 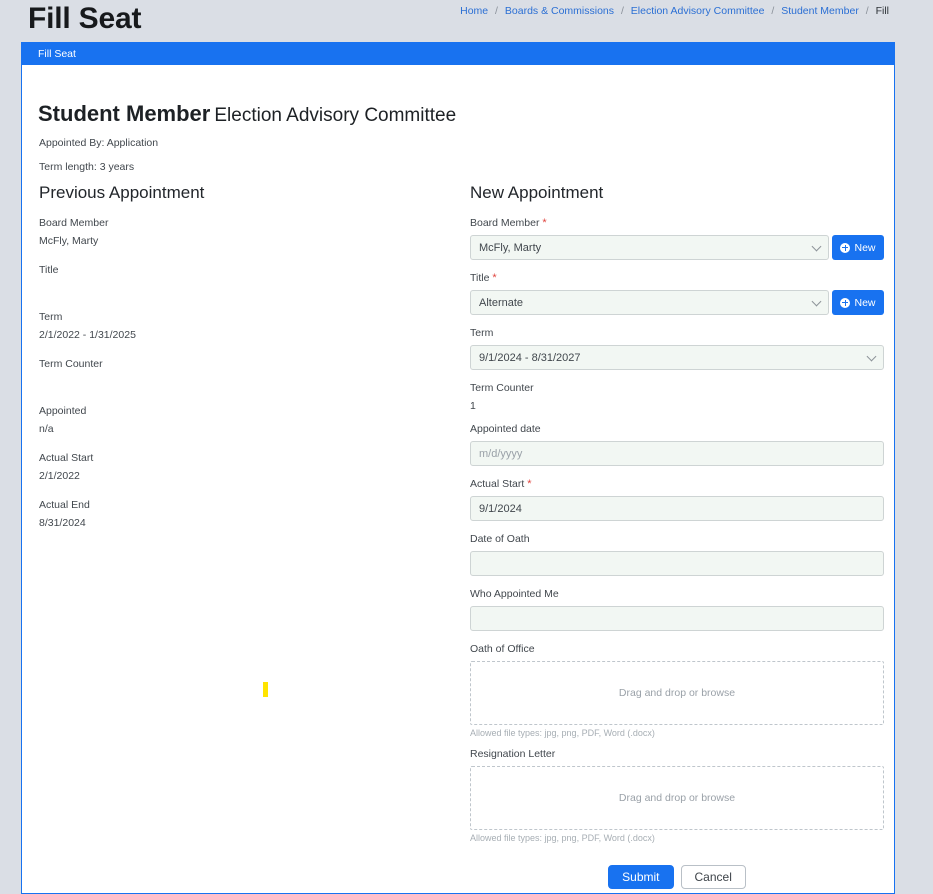 I want to click on actual-start-label: Actual Start *, so click(x=677, y=484).